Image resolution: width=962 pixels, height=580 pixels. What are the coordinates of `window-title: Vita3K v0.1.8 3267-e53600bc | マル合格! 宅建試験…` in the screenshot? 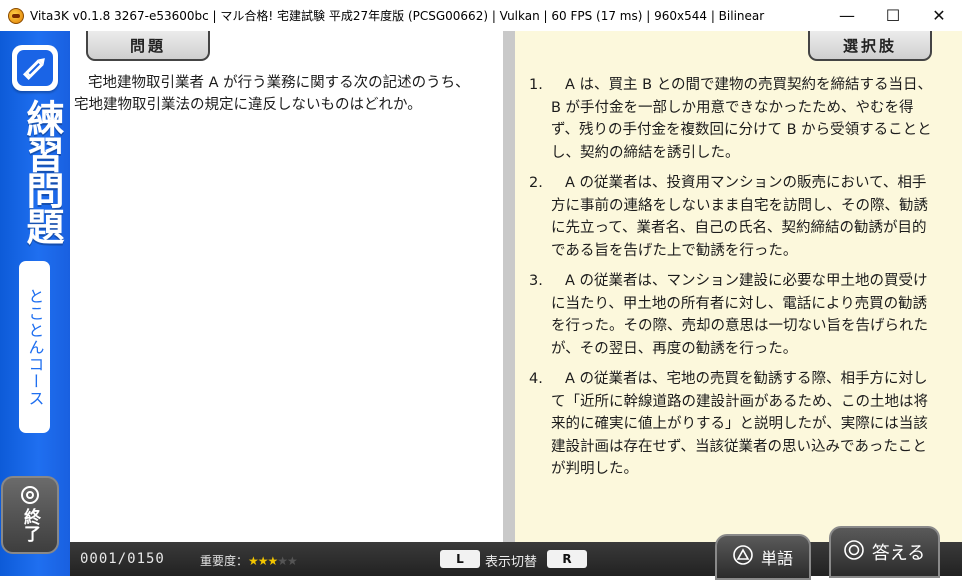 It's located at (397, 16).